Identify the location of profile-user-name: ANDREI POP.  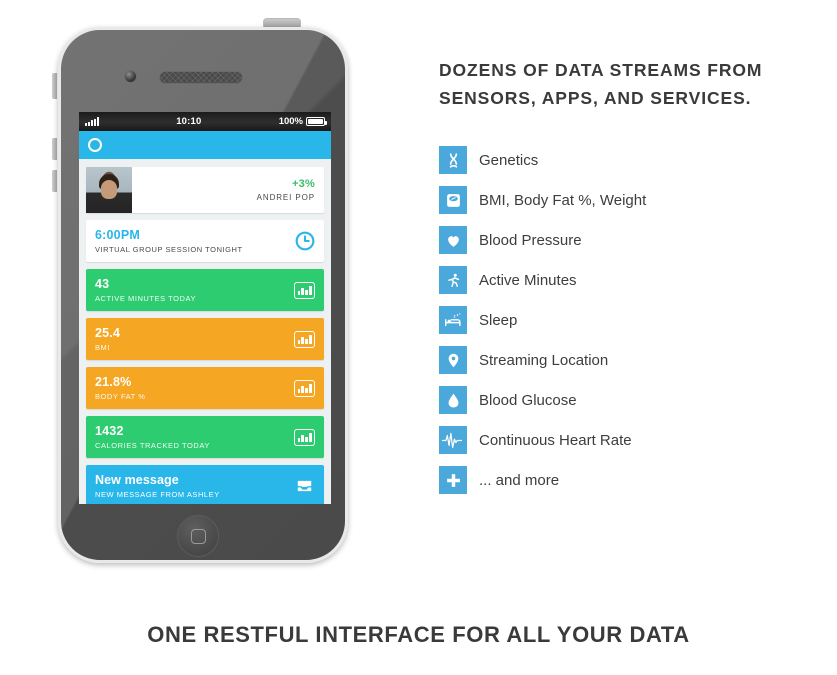
(285, 197).